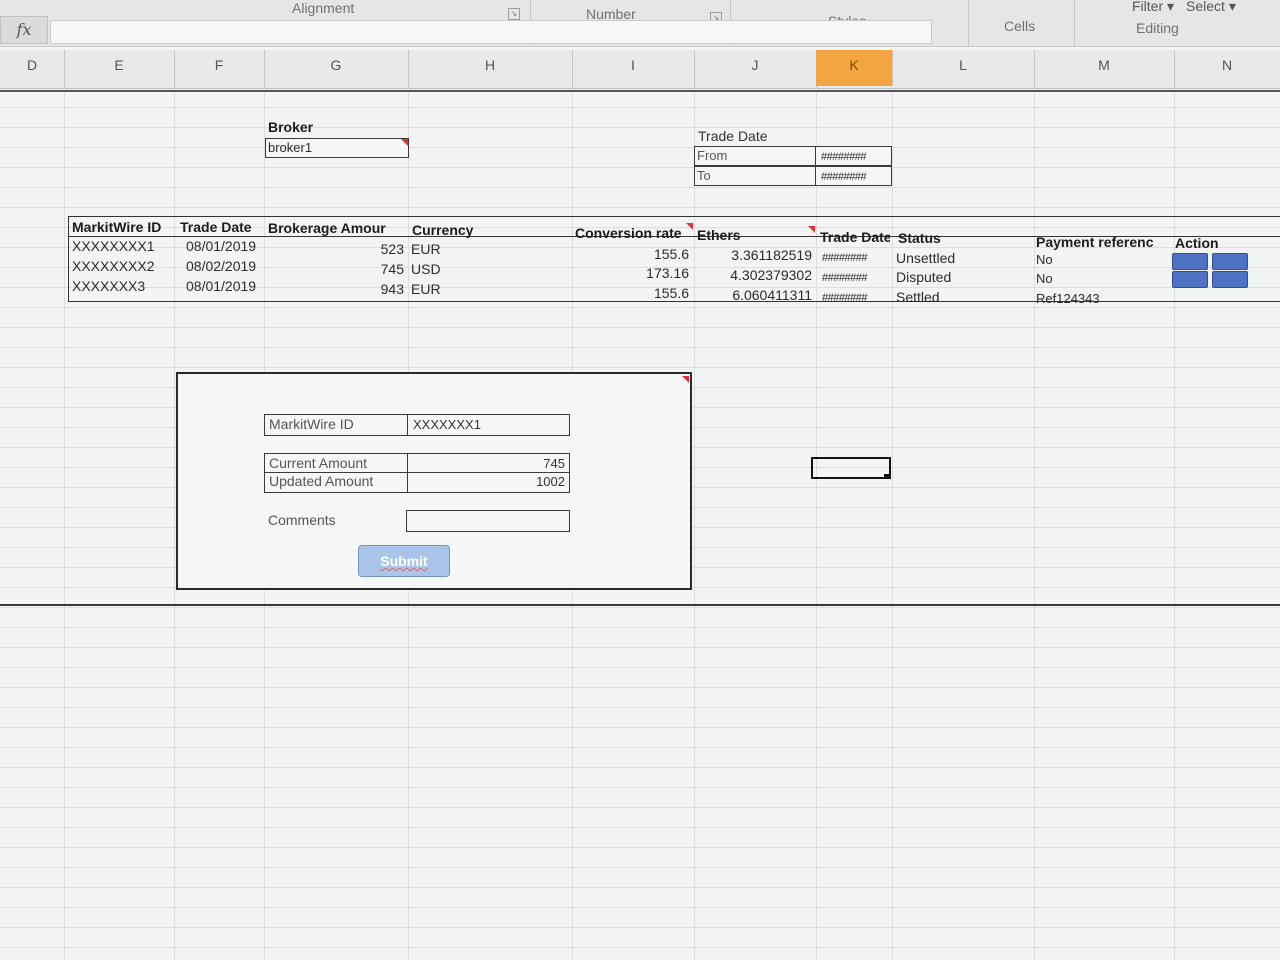 This screenshot has height=960, width=1280. Describe the element at coordinates (113, 266) in the screenshot. I see `cell-id: XXXXXXXX2` at that location.